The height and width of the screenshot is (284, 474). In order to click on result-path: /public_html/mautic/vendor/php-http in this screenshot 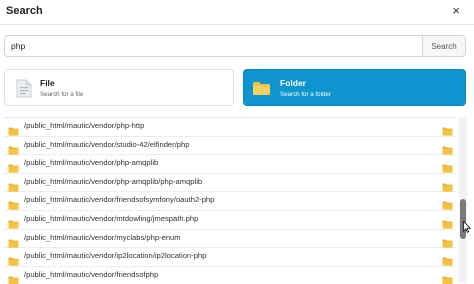, I will do `click(84, 125)`.